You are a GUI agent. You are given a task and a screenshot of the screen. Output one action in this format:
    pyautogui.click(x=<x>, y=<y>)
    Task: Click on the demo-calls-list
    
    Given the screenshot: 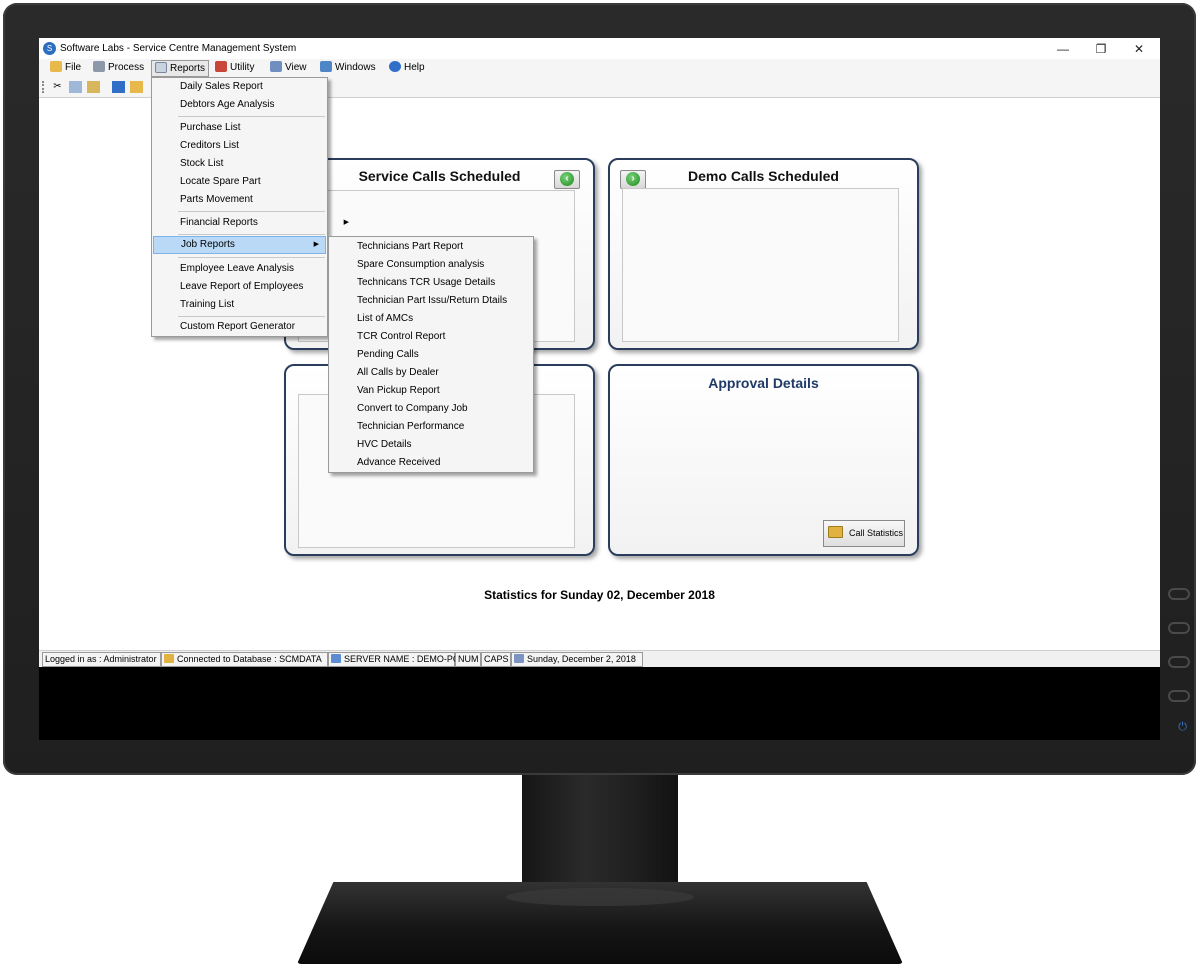 What is the action you would take?
    pyautogui.click(x=760, y=265)
    